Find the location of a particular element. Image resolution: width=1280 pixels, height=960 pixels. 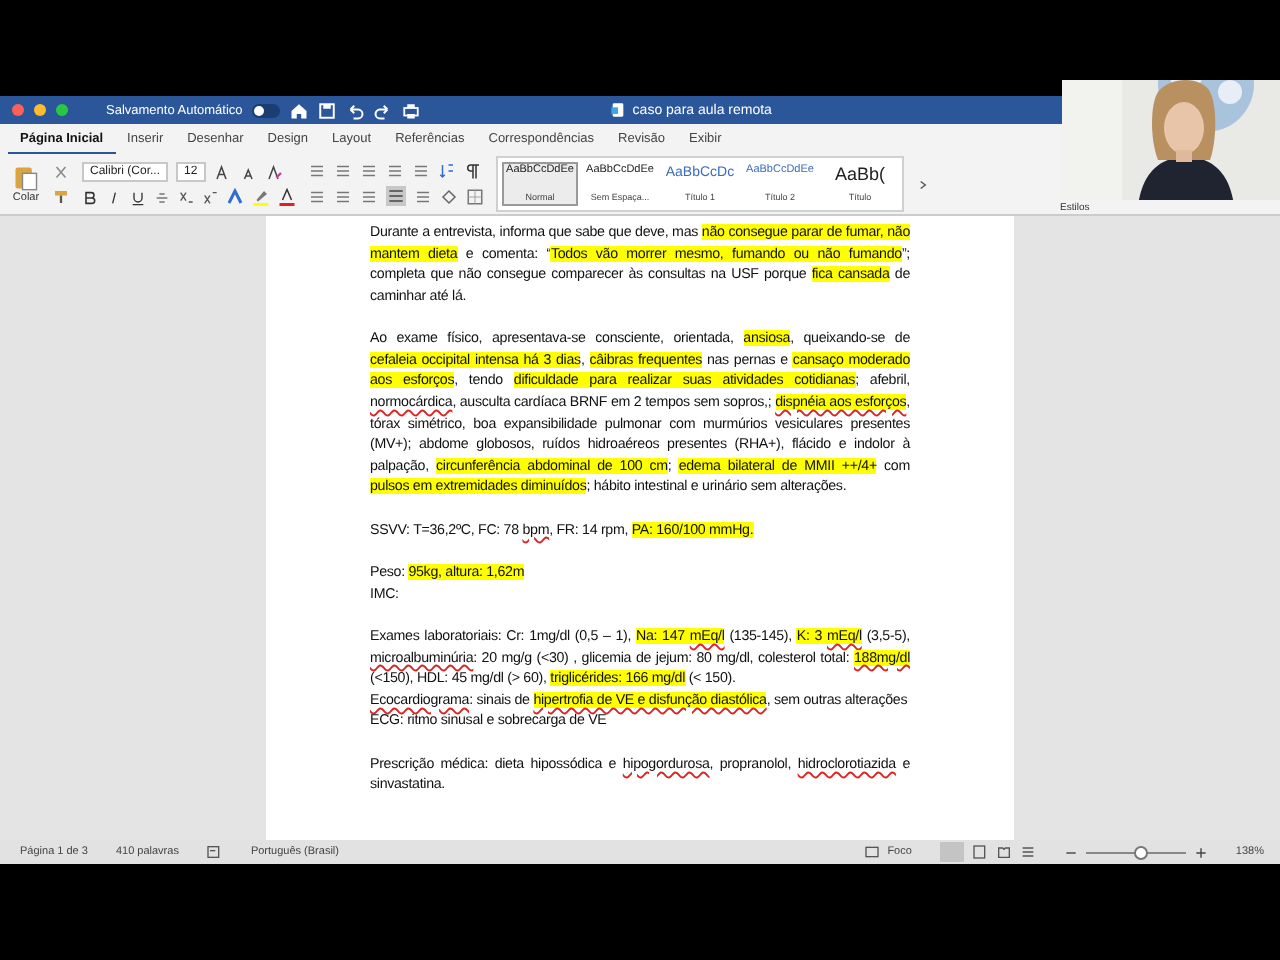

text-effects-icon is located at coordinates (235, 197).